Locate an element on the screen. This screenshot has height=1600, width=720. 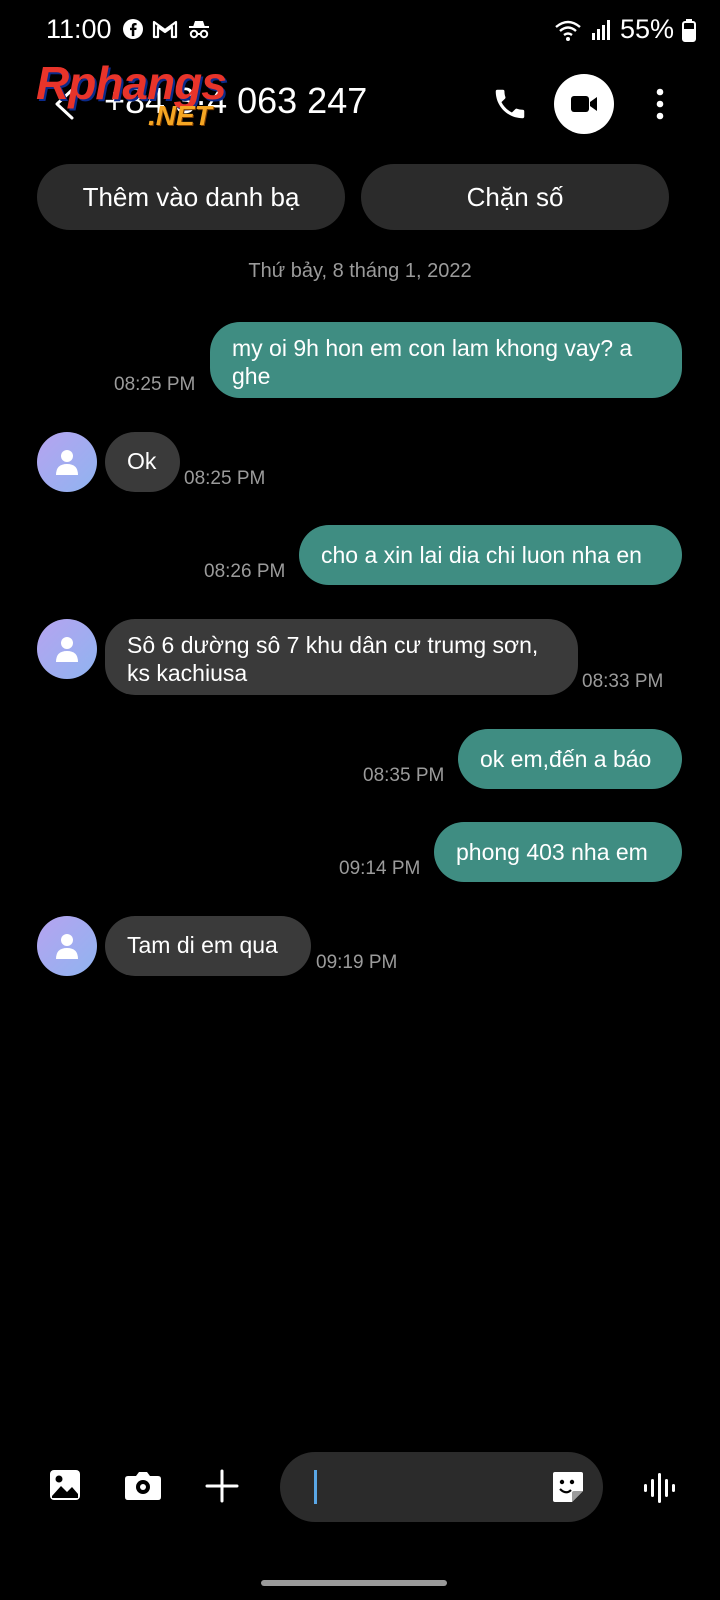
status-time: 11:00 is located at coordinates (79, 29).